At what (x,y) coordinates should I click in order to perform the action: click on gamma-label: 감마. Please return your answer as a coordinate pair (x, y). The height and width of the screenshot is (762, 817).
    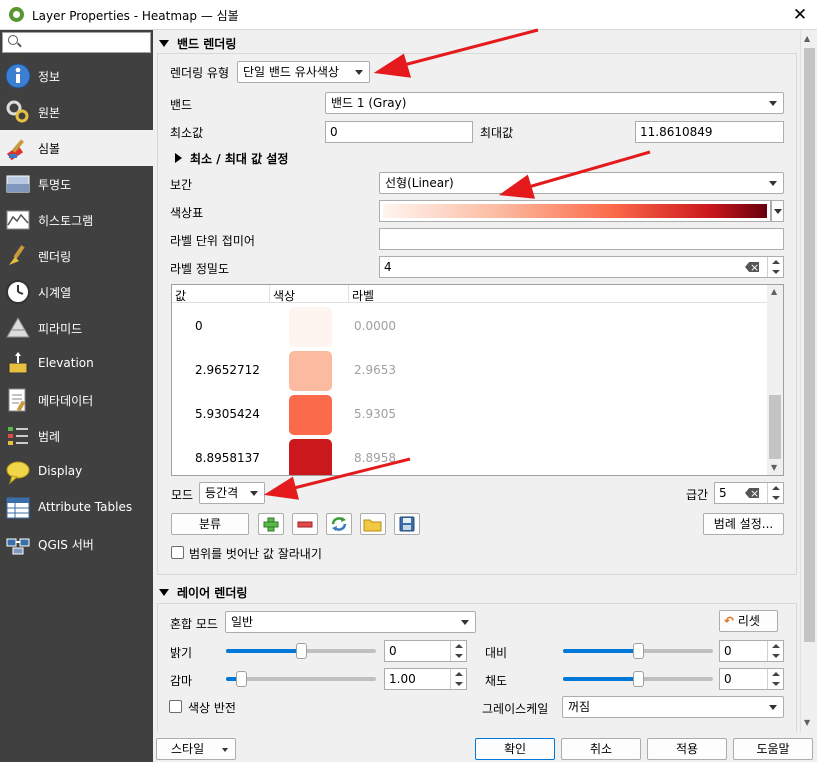
    Looking at the image, I should click on (181, 681).